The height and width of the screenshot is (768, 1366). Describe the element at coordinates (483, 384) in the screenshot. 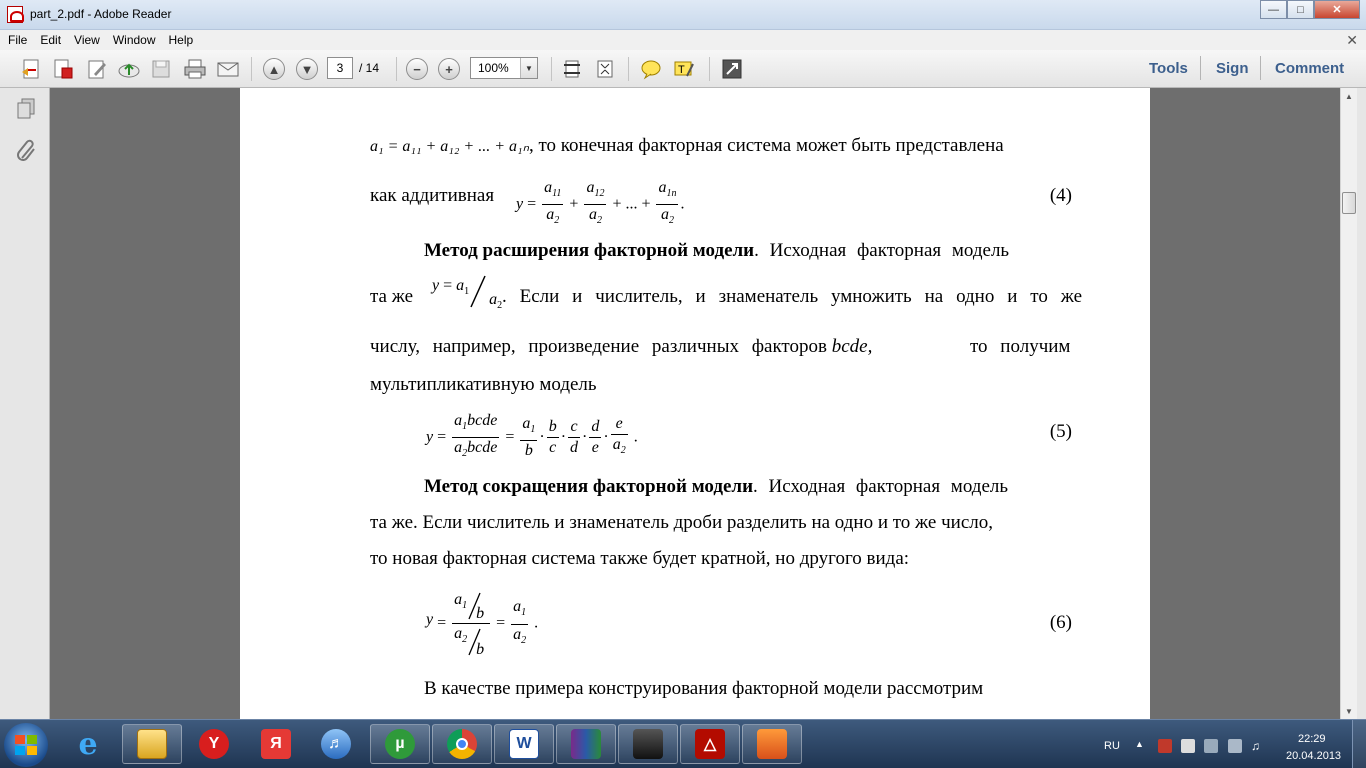

I see `text-line: мультипликативную модель` at that location.